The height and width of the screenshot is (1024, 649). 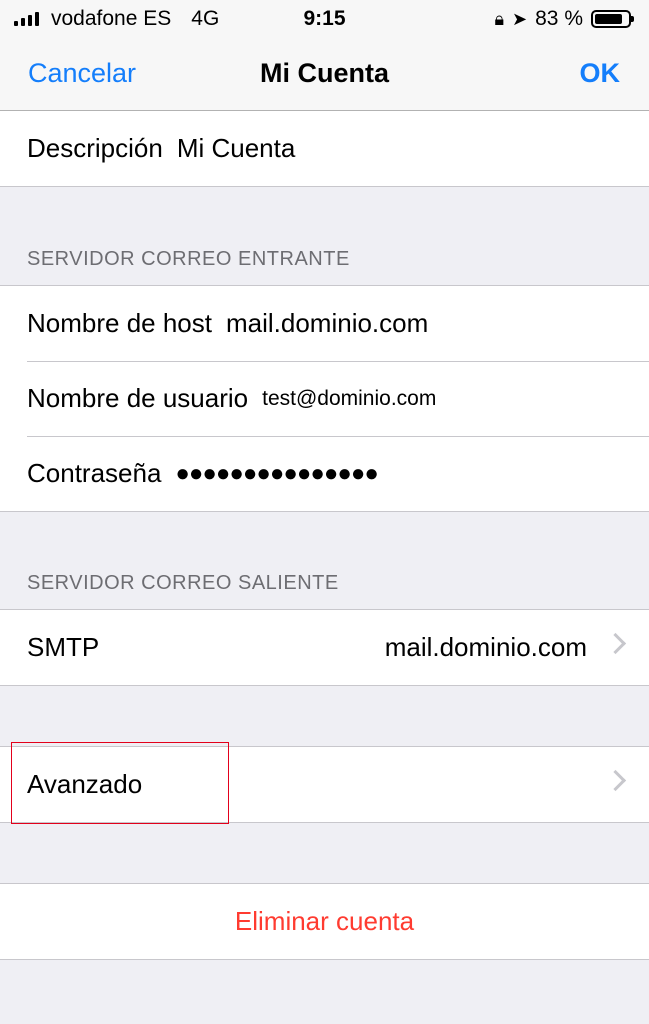 I want to click on delete-account-button: Eliminar cuenta, so click(x=324, y=921).